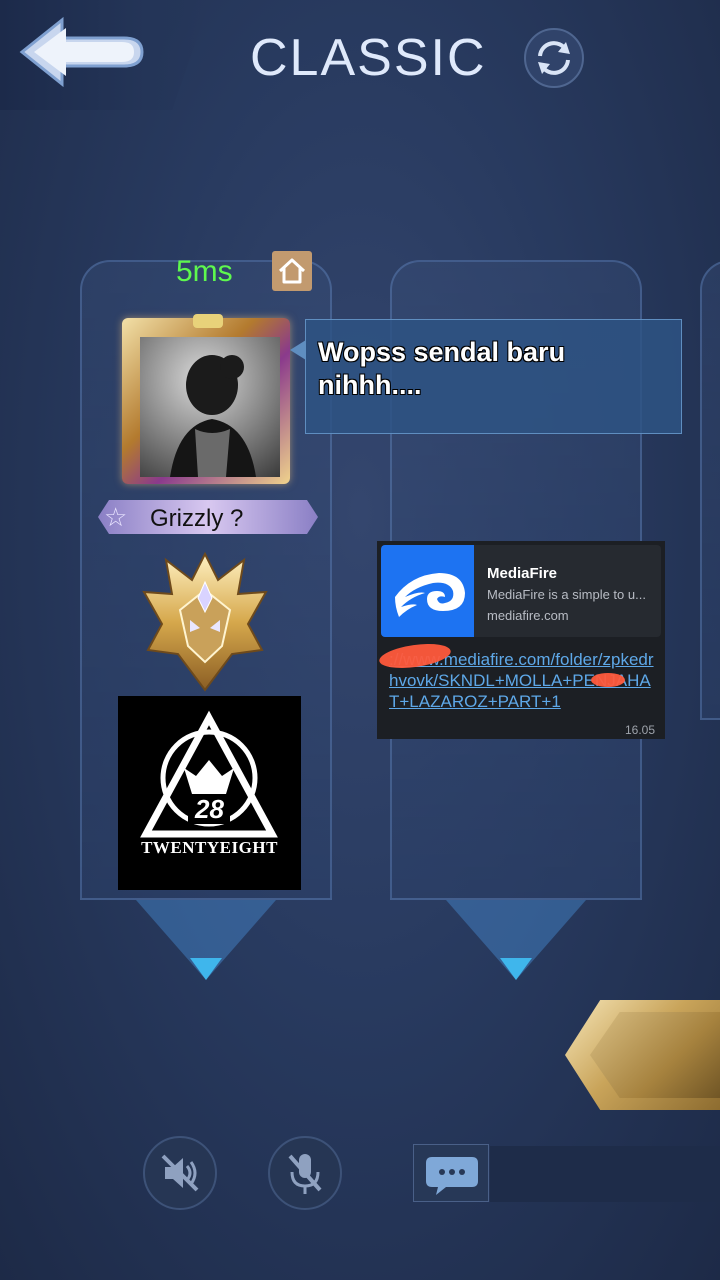 Image resolution: width=720 pixels, height=1280 pixels. I want to click on speaker-mute-button, so click(180, 1173).